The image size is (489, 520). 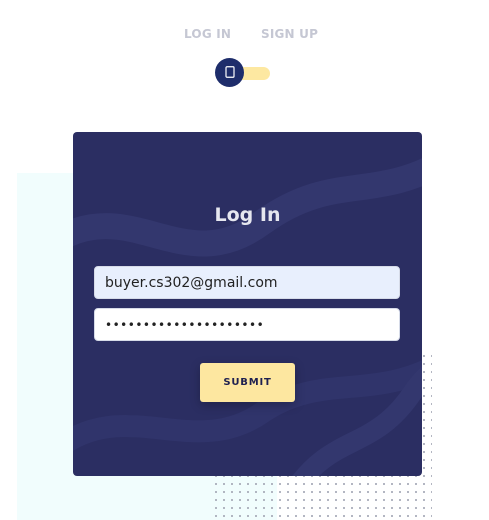 What do you see at coordinates (289, 34) in the screenshot?
I see `tab-sign-up: SIGN UP` at bounding box center [289, 34].